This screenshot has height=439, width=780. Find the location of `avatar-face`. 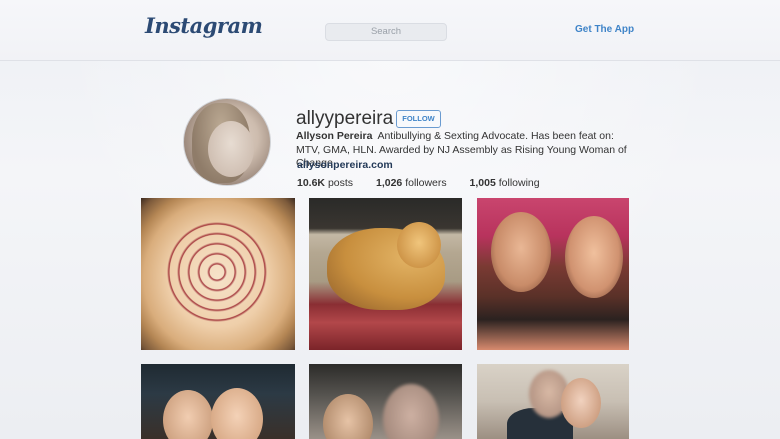

avatar-face is located at coordinates (231, 149).